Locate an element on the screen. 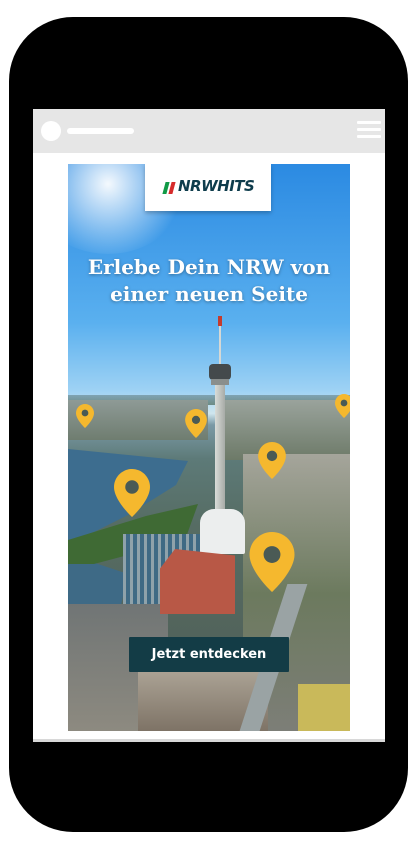 The height and width of the screenshot is (850, 416). browser-toolbar is located at coordinates (209, 131).